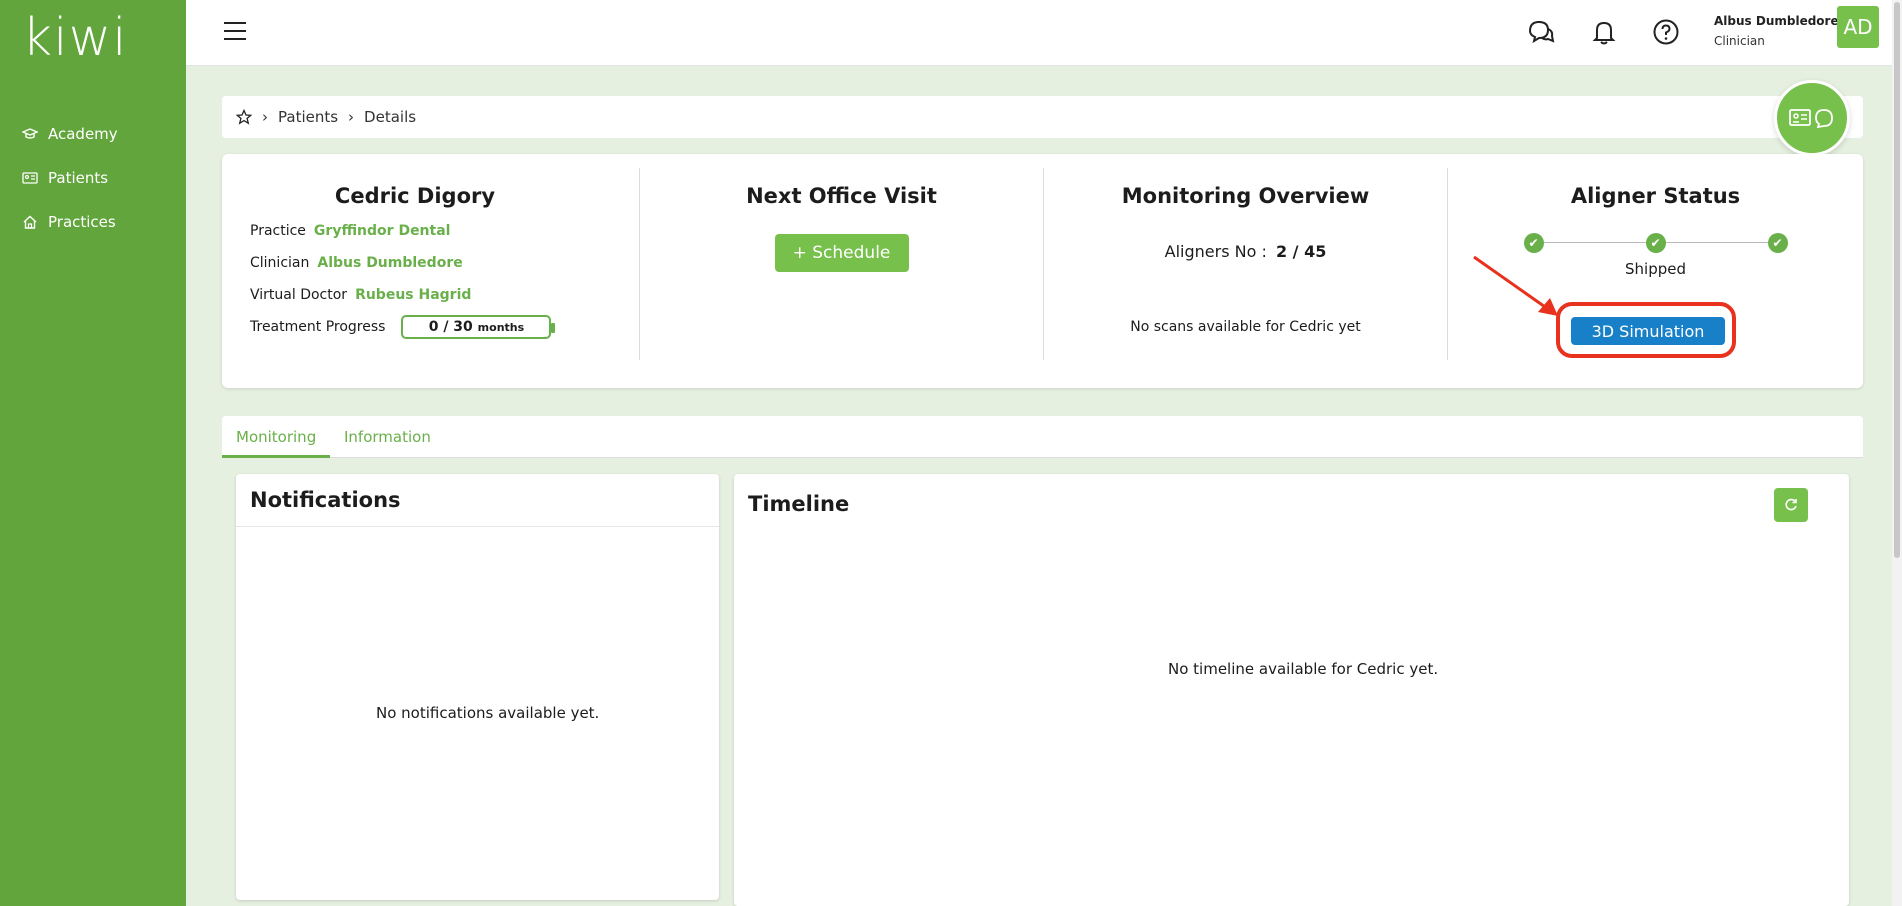 This screenshot has width=1902, height=906. I want to click on no-scans-message: No scans available for Cedric yet, so click(1245, 327).